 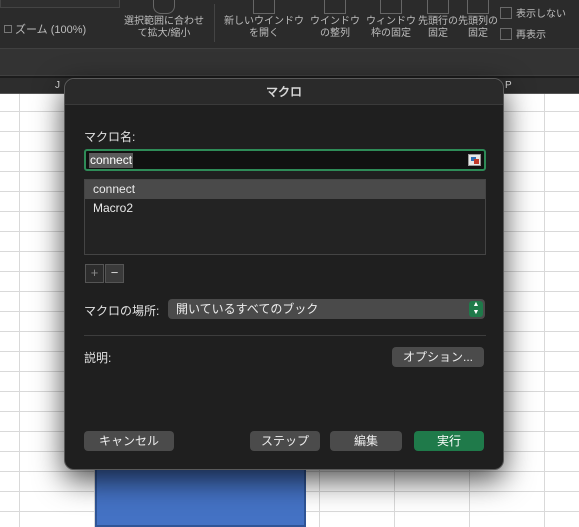 What do you see at coordinates (284, 92) in the screenshot?
I see `dialog-title: マクロ` at bounding box center [284, 92].